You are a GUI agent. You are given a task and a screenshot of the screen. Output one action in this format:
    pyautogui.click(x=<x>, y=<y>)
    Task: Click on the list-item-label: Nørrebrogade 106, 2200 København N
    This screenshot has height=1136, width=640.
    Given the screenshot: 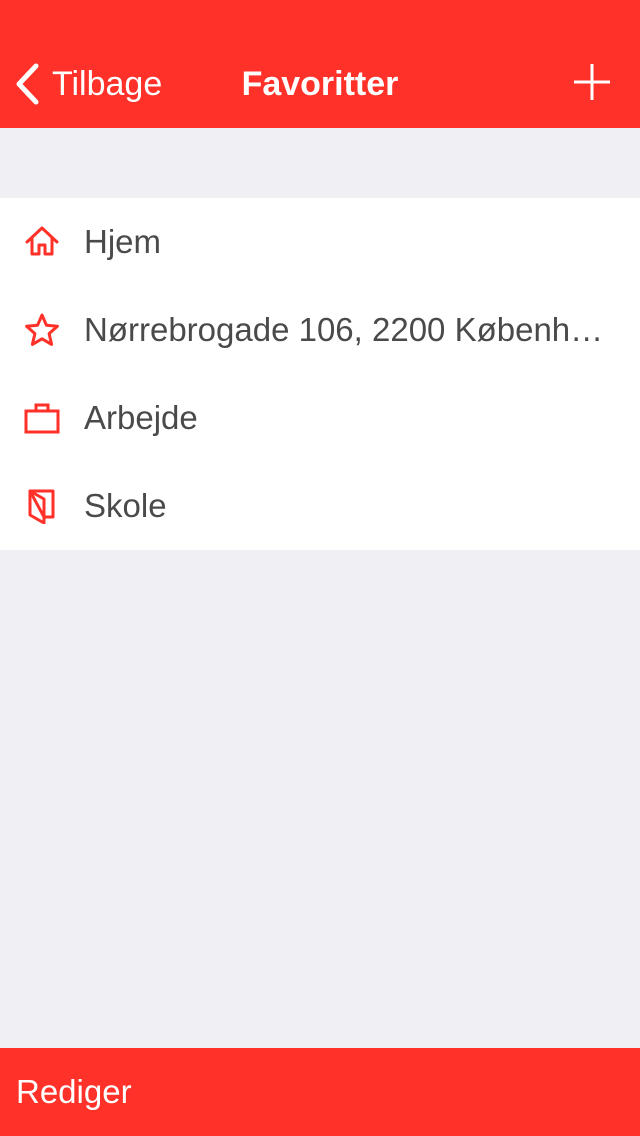 What is the action you would take?
    pyautogui.click(x=347, y=329)
    